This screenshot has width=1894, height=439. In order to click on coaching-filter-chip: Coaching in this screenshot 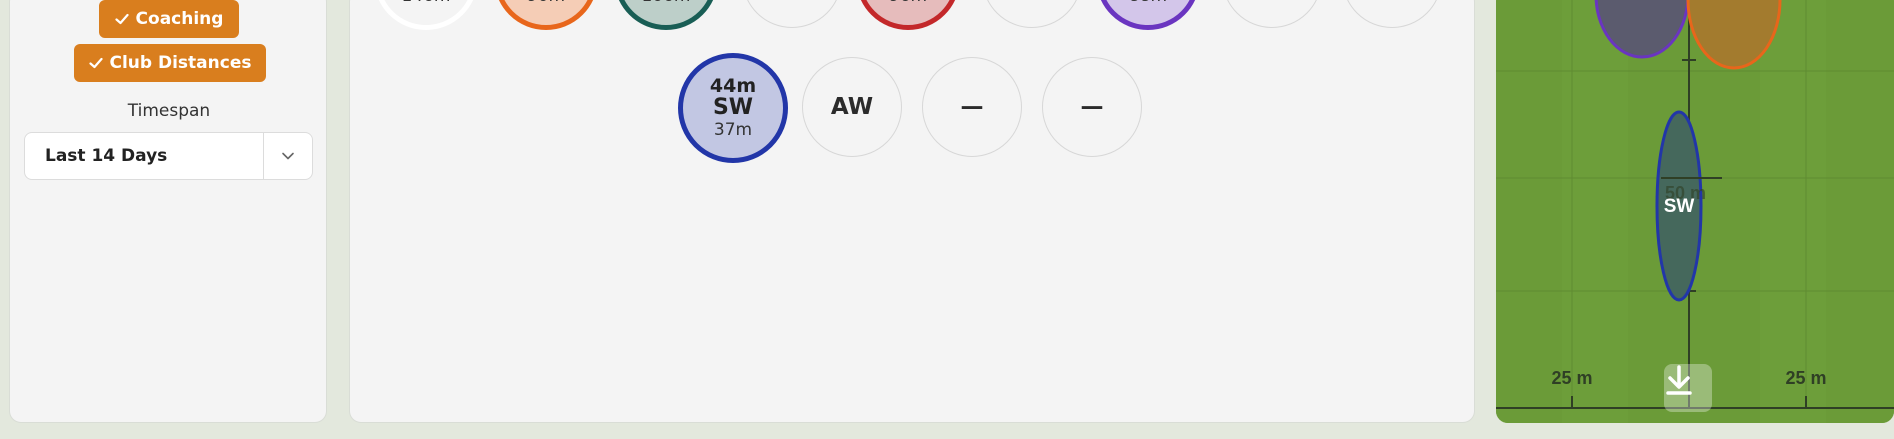, I will do `click(169, 19)`.